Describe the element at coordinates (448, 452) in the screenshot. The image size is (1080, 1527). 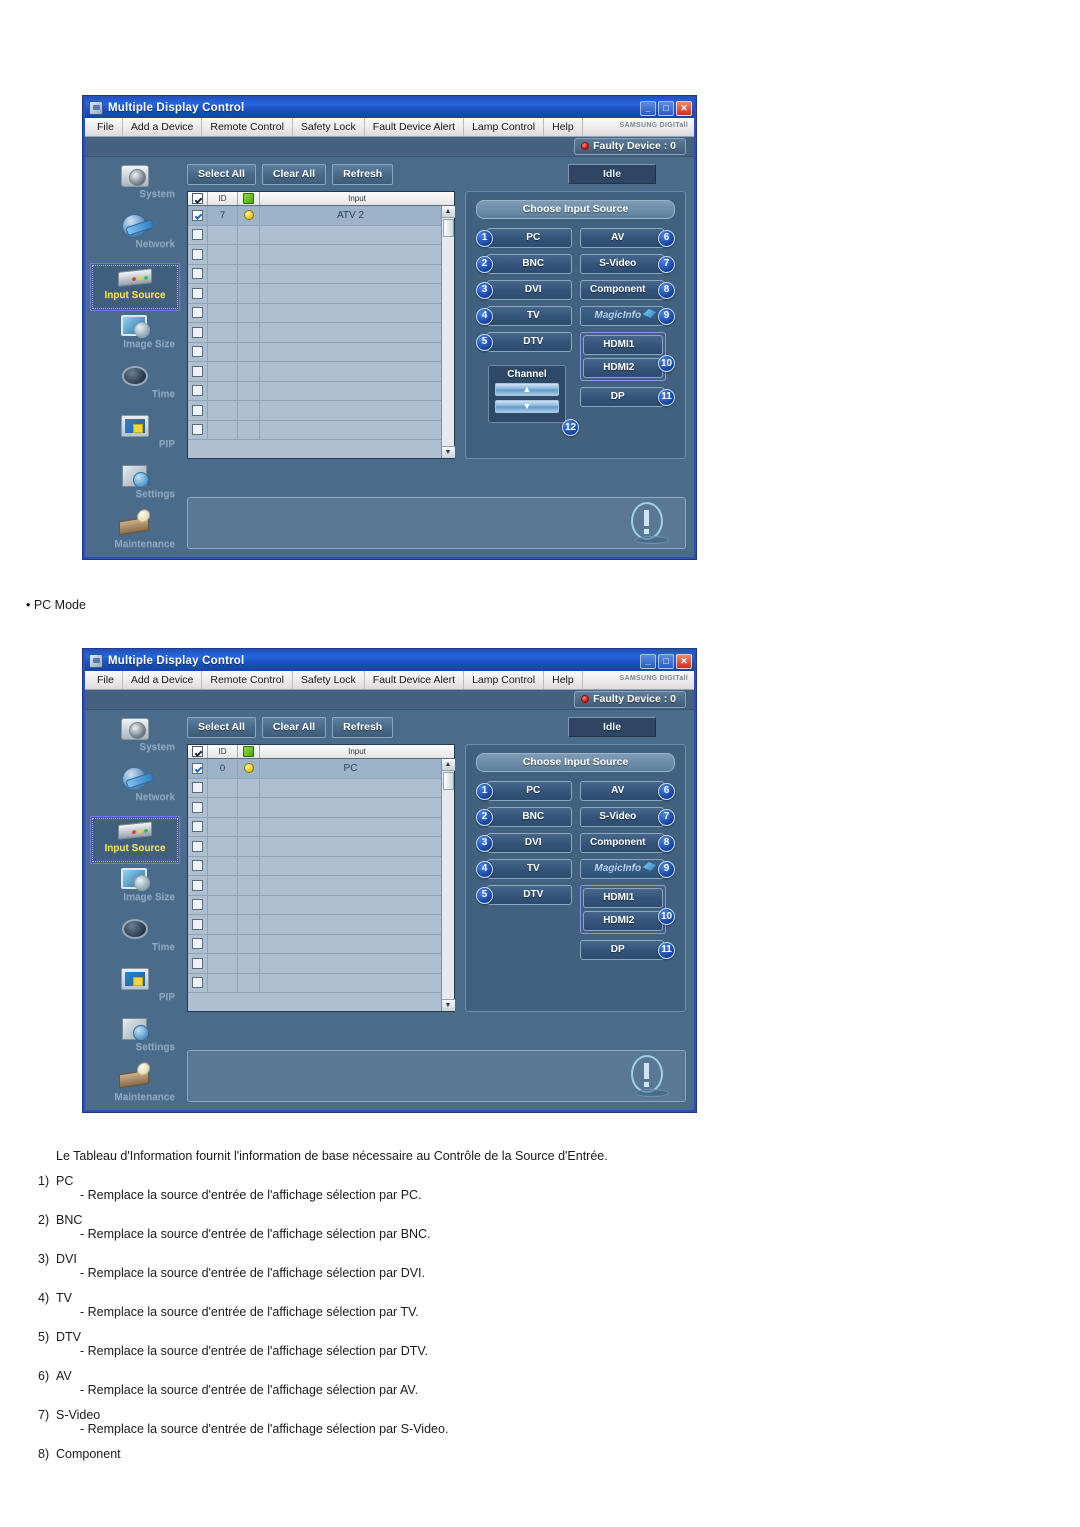
I see `scroll-down-arrow-icon: ▼` at that location.